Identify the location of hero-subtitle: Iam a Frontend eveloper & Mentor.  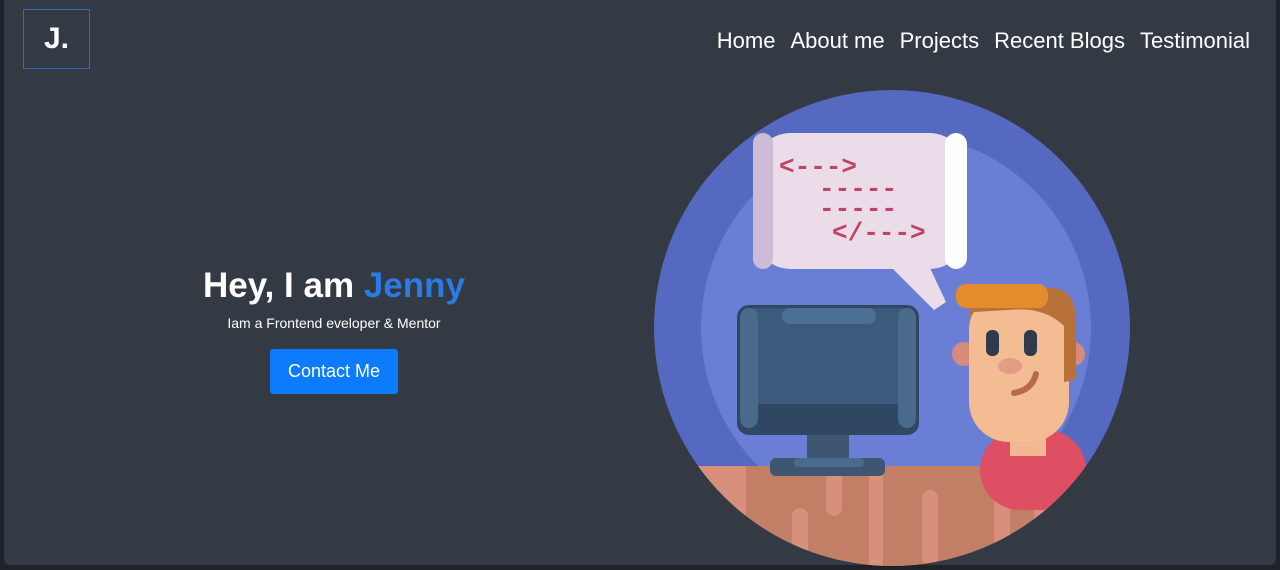
(334, 323).